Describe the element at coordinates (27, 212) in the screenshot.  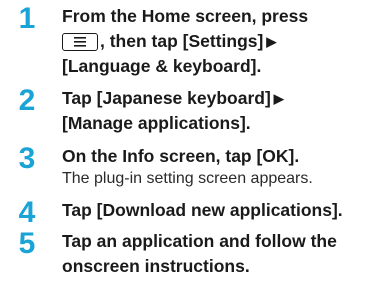
I see `step-number: 4` at that location.